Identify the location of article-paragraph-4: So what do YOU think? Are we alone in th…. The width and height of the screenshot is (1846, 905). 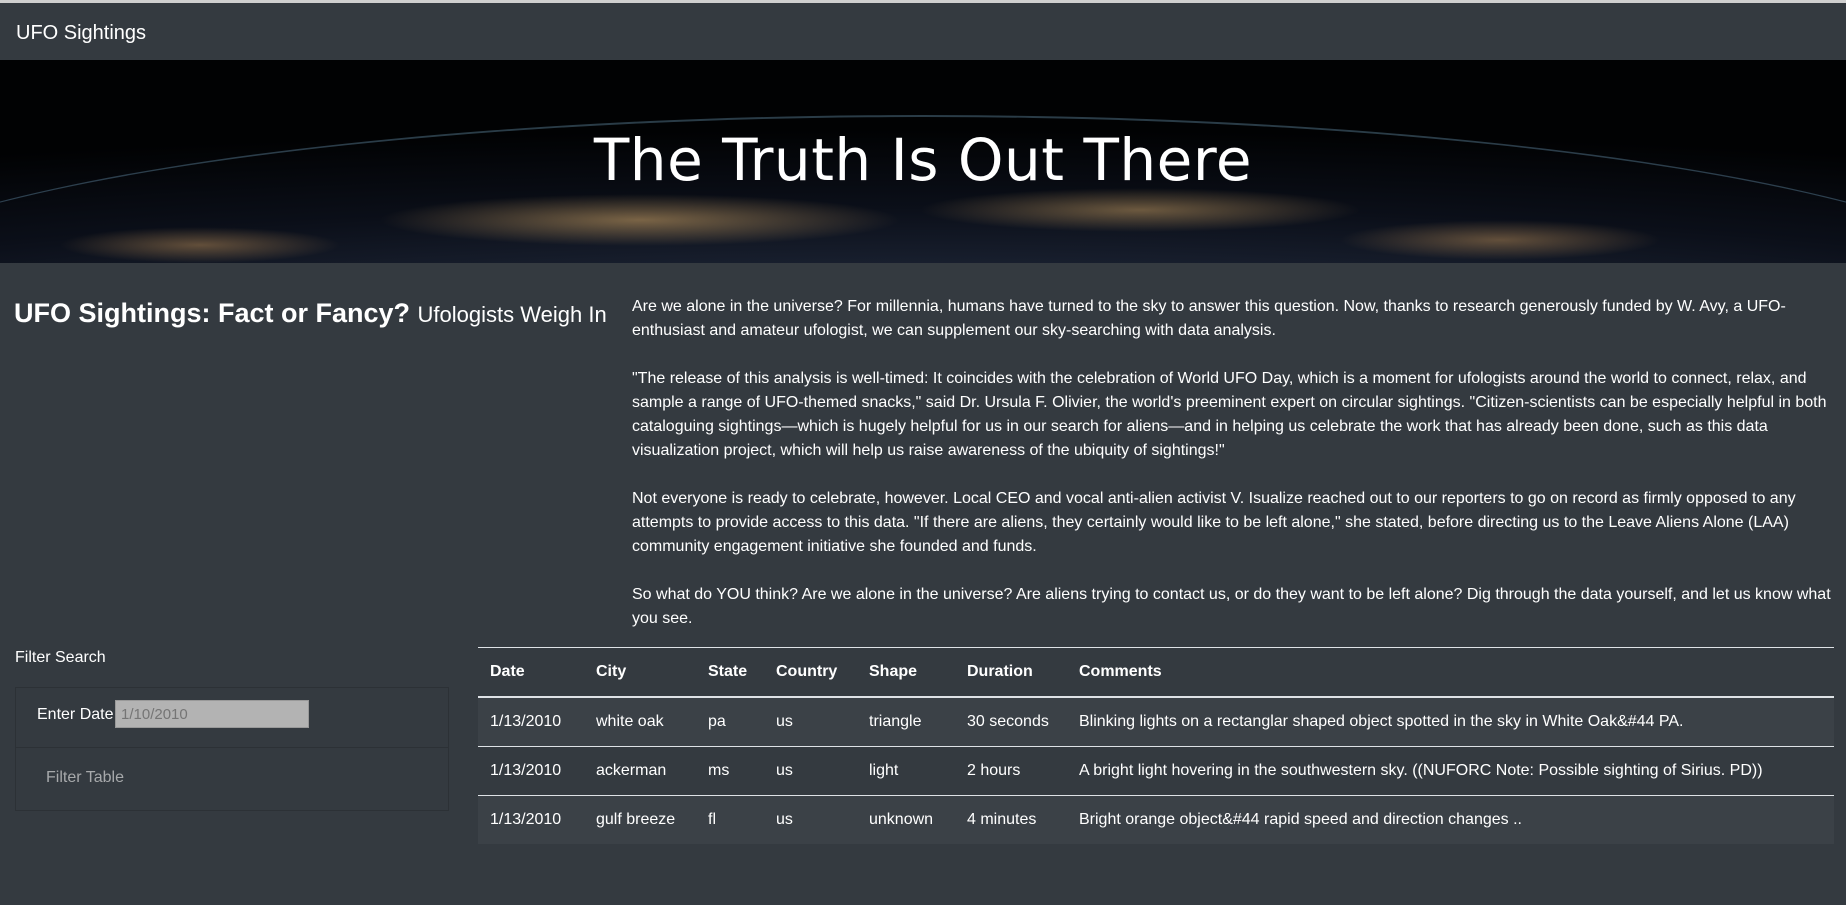
(1231, 606).